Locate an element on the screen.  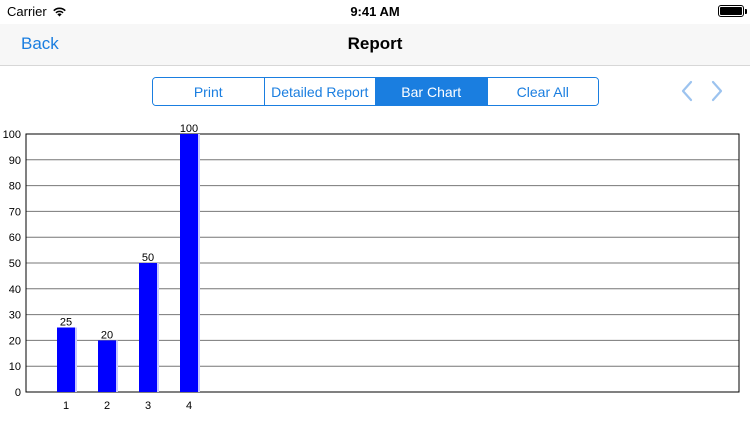
y-tick-label: 30 is located at coordinates (15, 316).